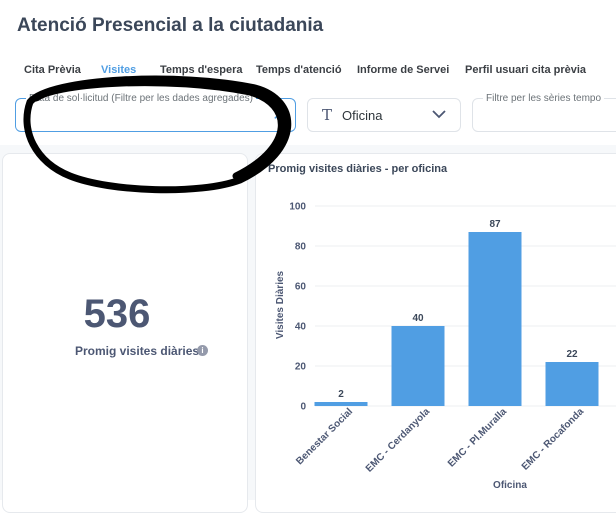 This screenshot has height=513, width=616. What do you see at coordinates (398, 440) in the screenshot?
I see `x-tick-label: EMC - Cerdanyola` at bounding box center [398, 440].